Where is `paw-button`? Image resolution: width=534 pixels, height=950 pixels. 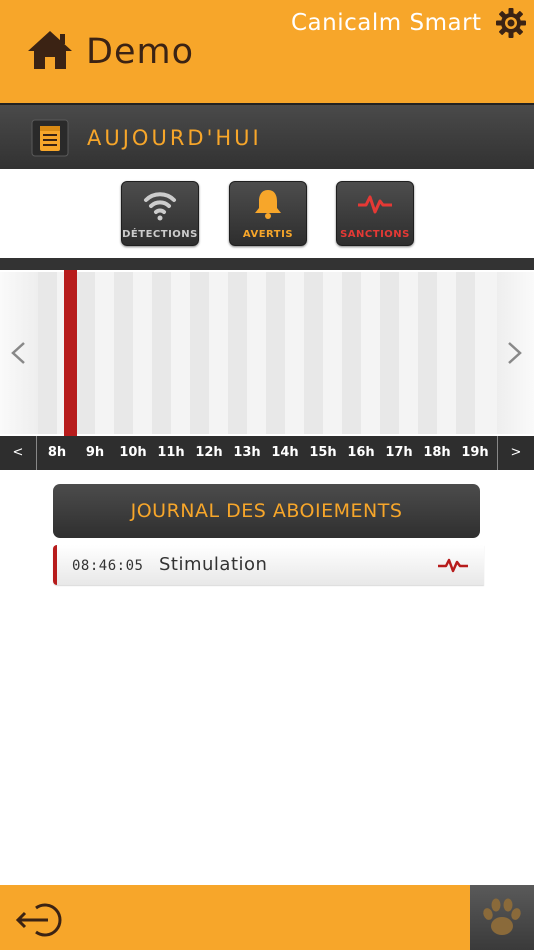 paw-button is located at coordinates (502, 917).